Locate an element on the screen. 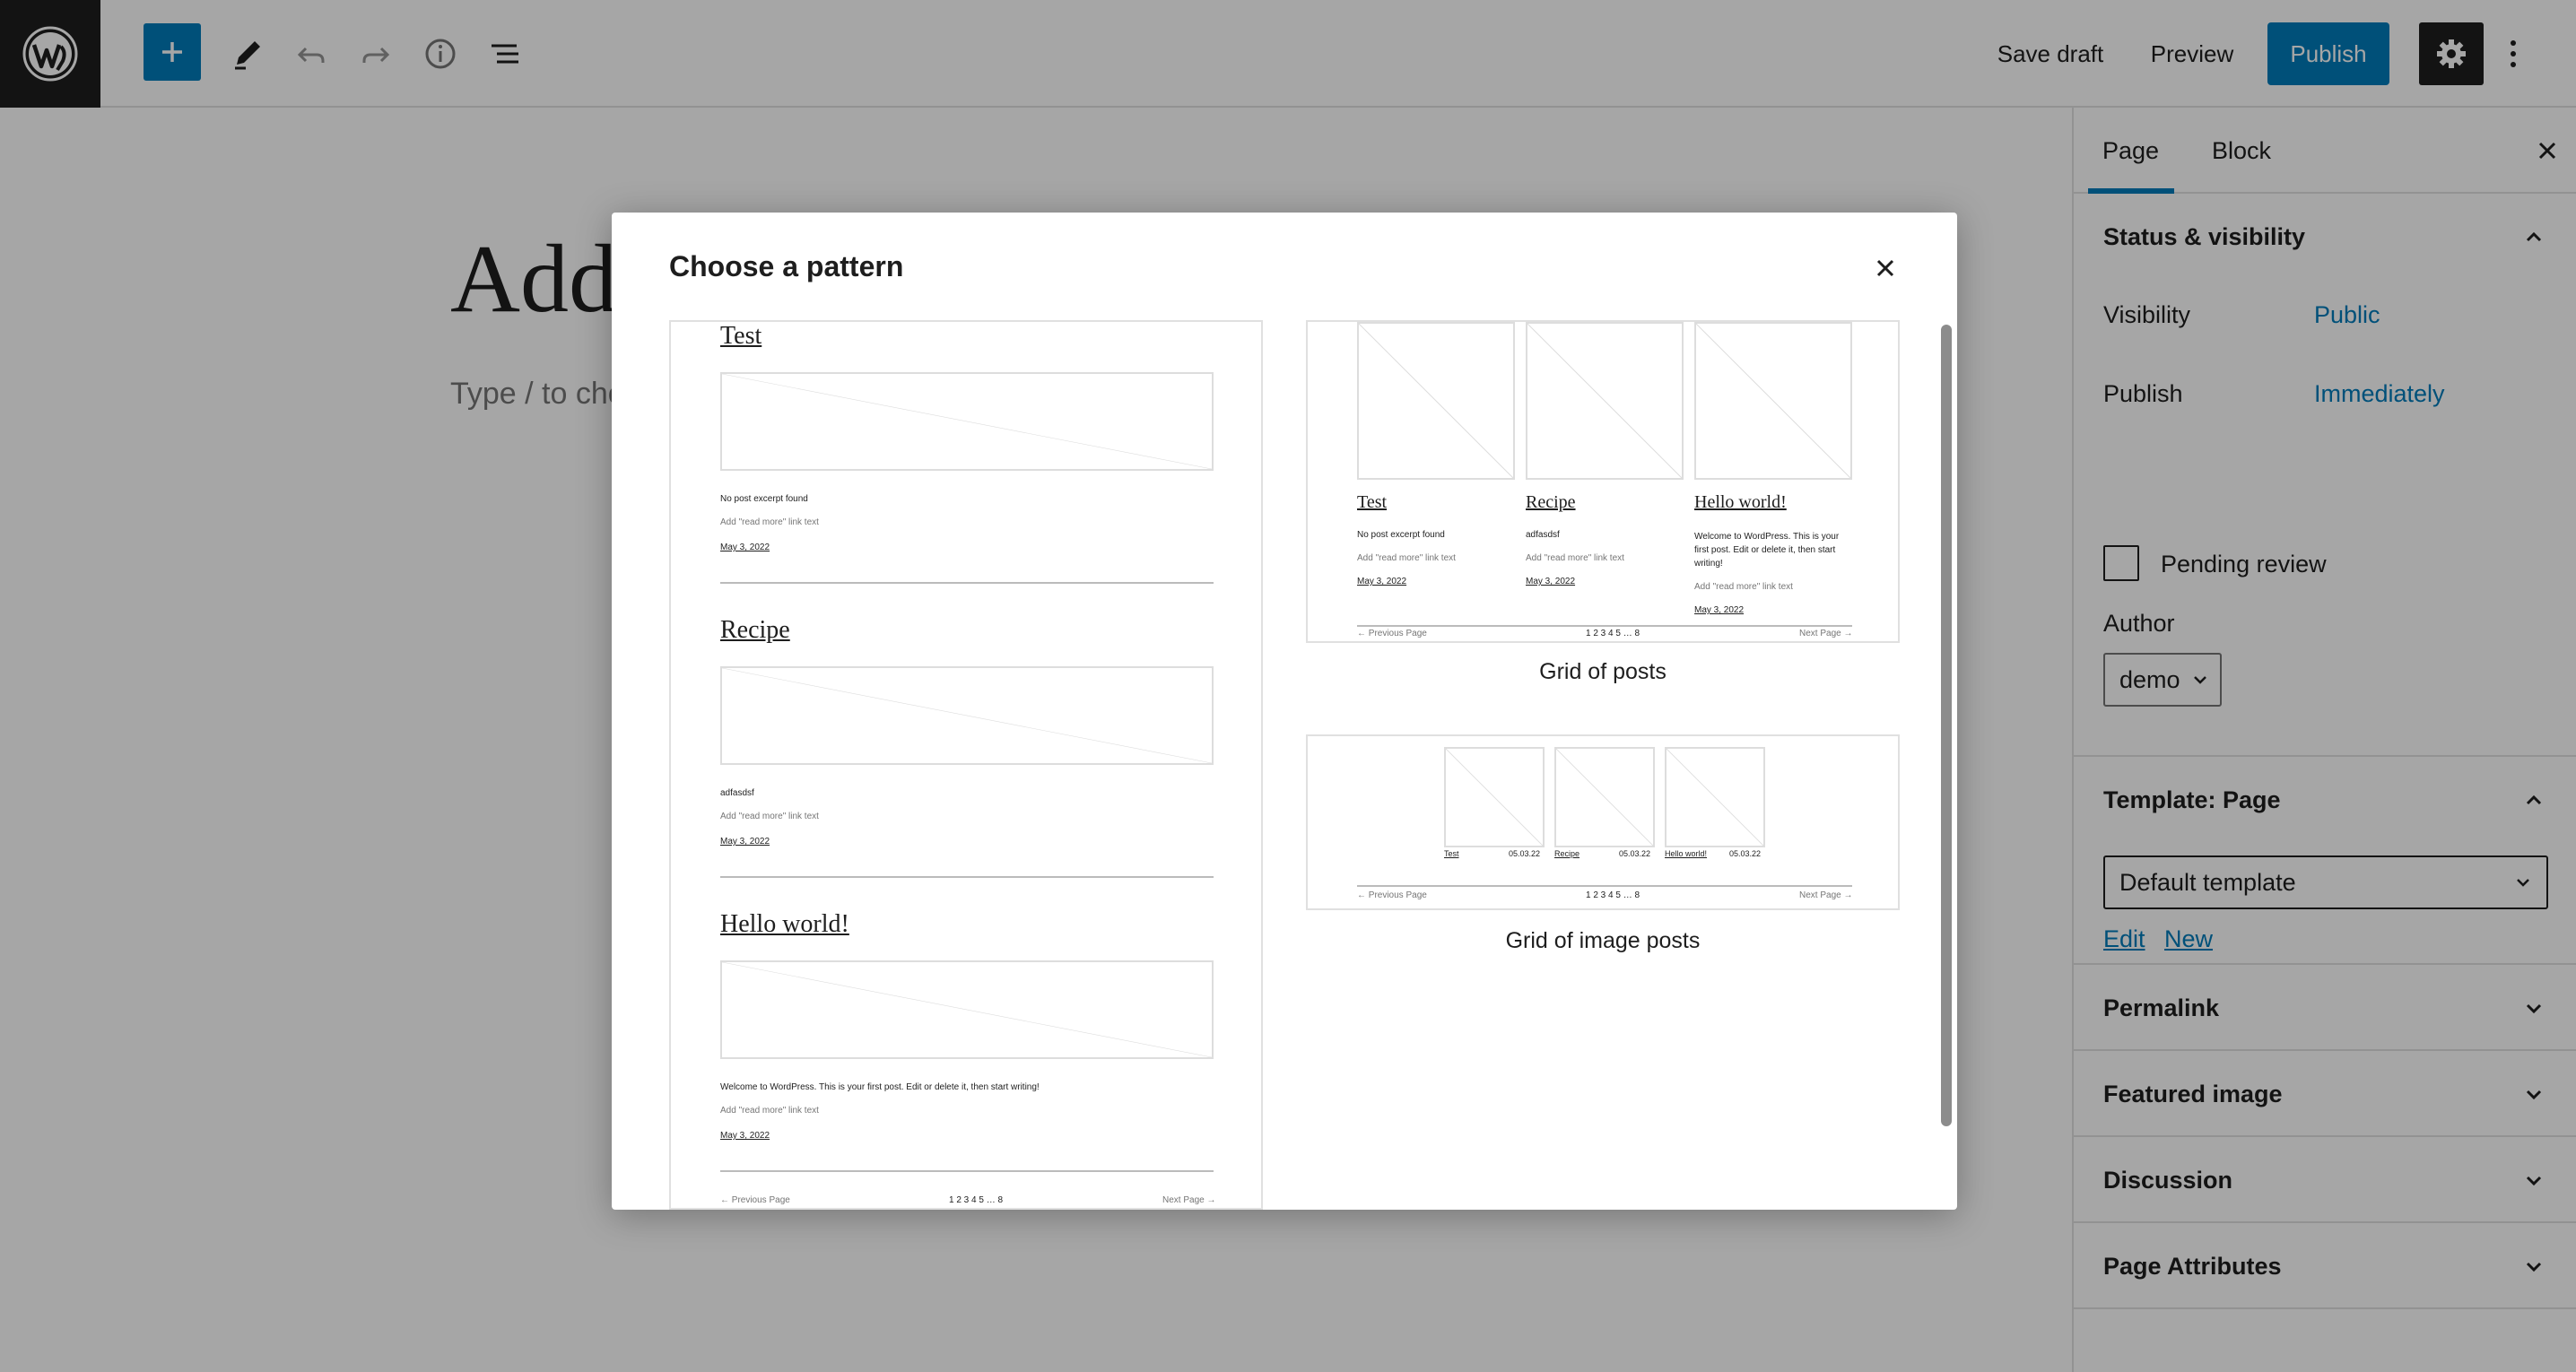 The width and height of the screenshot is (2576, 1372). modal-close-button is located at coordinates (1885, 268).